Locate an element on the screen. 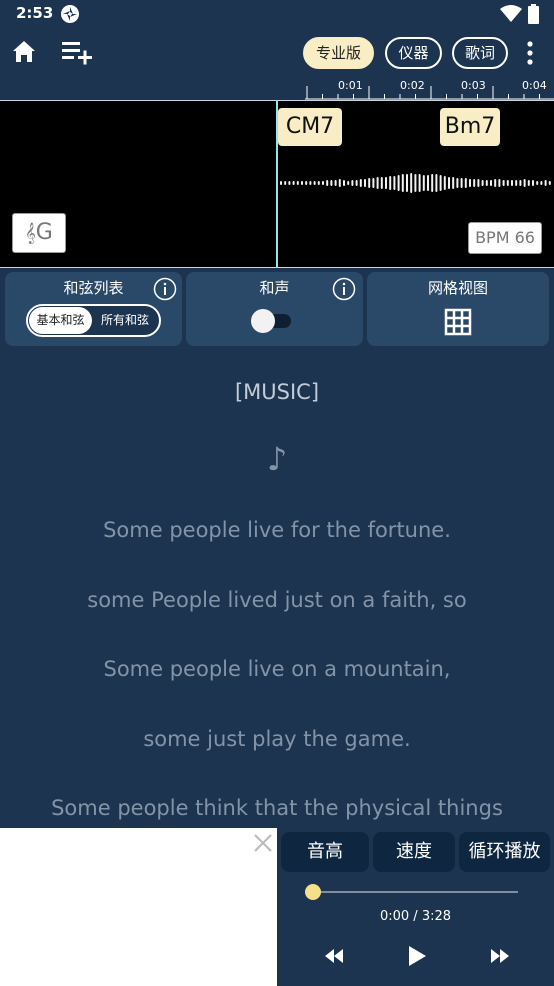 This screenshot has width=554, height=986. timeline-tick-label: 0:04 is located at coordinates (534, 85).